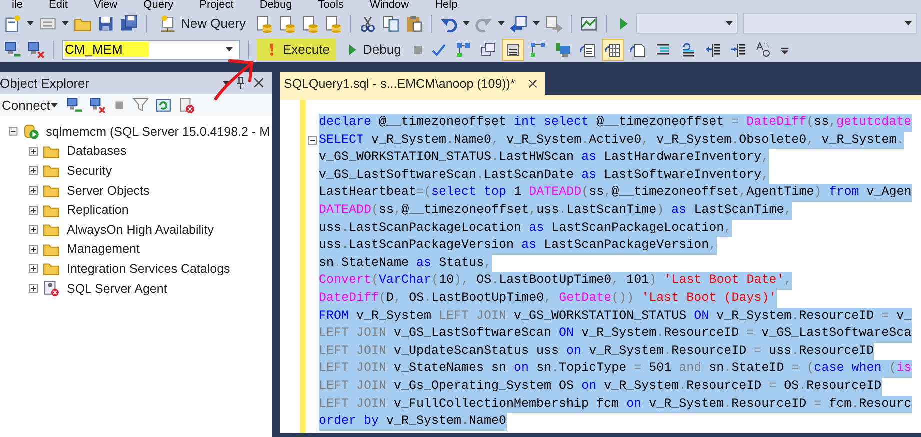 The height and width of the screenshot is (437, 921). Describe the element at coordinates (129, 23) in the screenshot. I see `save-all-icon` at that location.